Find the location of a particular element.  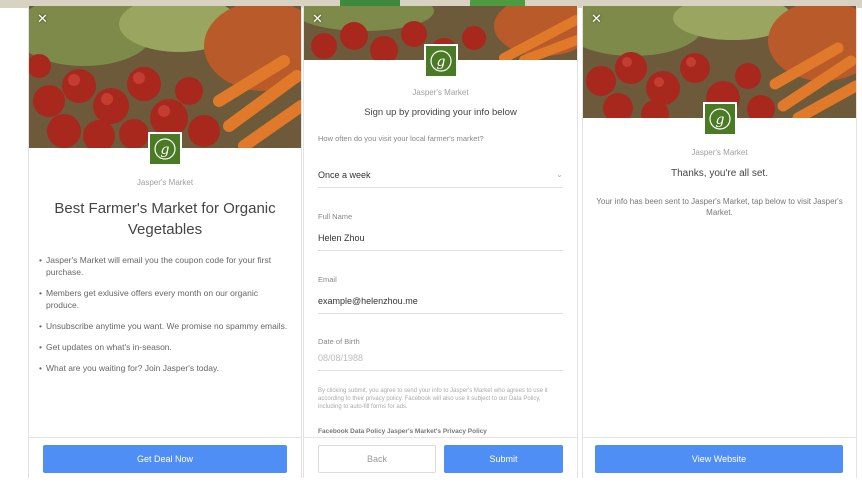

footer: Back Submit is located at coordinates (440, 457).